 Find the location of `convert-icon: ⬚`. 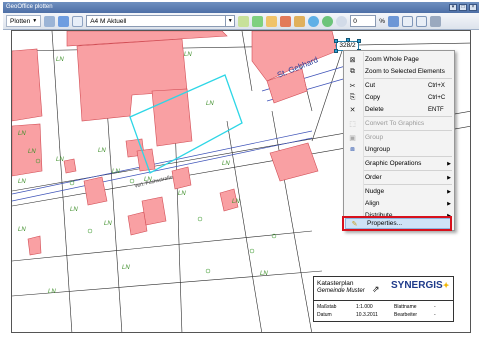

convert-icon: ⬚ is located at coordinates (352, 124).